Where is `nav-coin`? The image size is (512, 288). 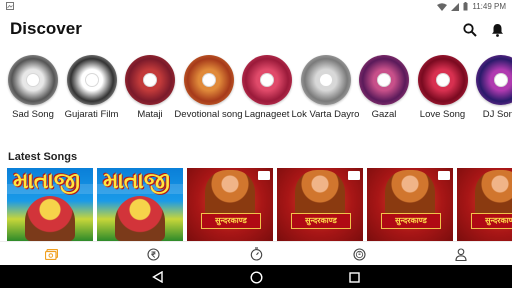 nav-coin is located at coordinates (359, 254).